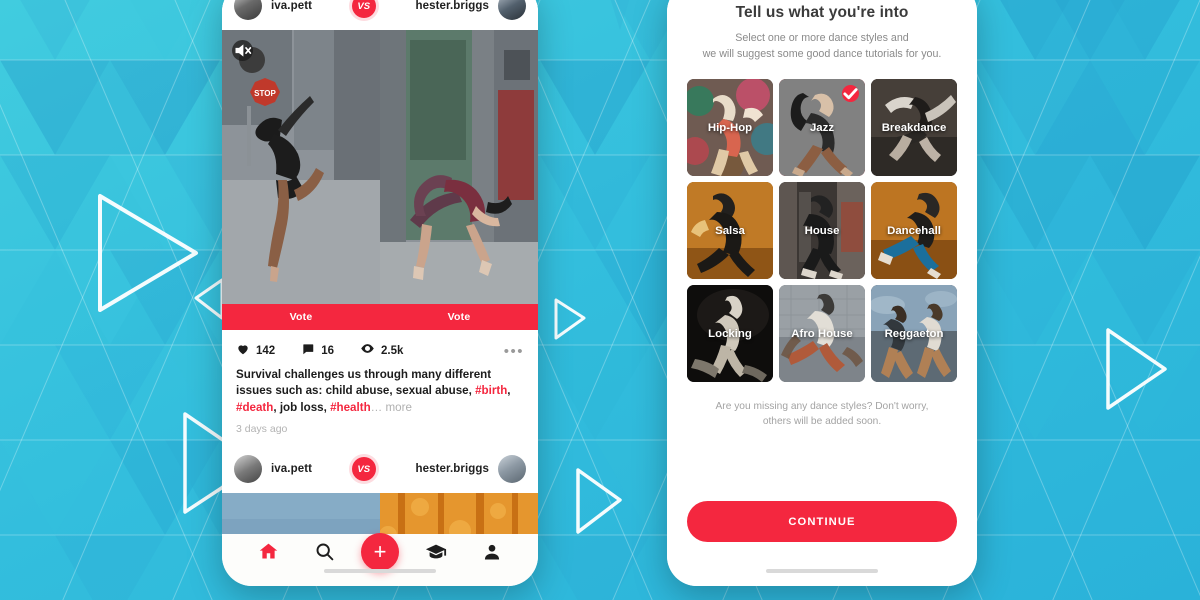 Image resolution: width=1200 pixels, height=600 pixels. I want to click on page-title: Tell us what you're into, so click(822, 12).